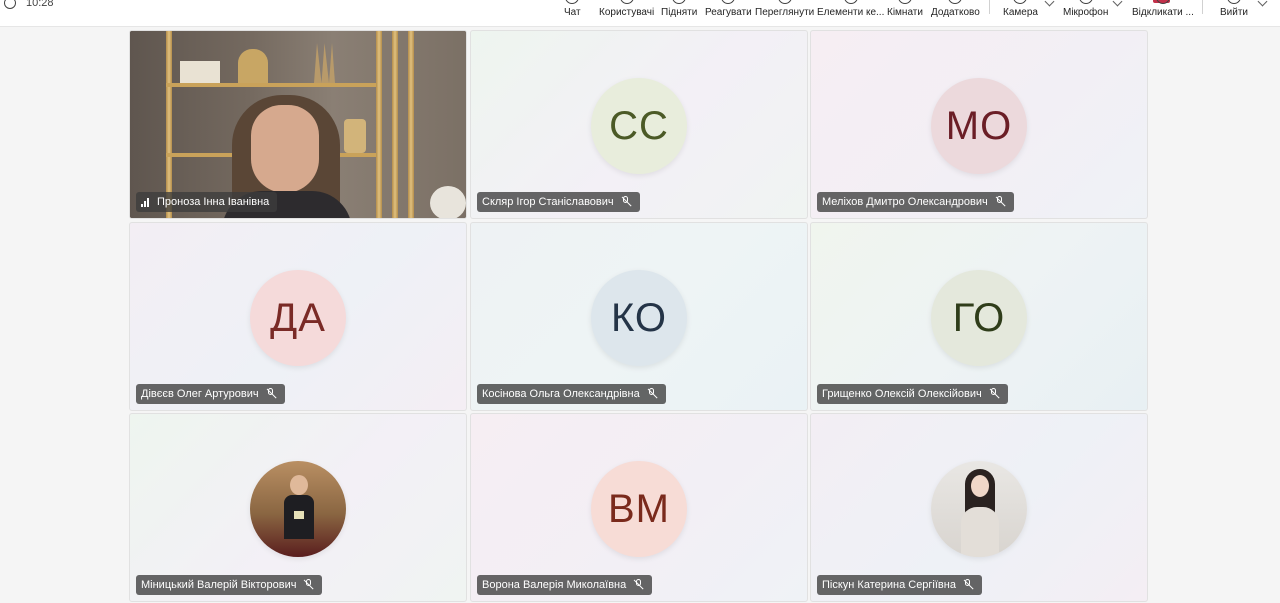 This screenshot has height=603, width=1280. I want to click on avatar: ВМ, so click(639, 509).